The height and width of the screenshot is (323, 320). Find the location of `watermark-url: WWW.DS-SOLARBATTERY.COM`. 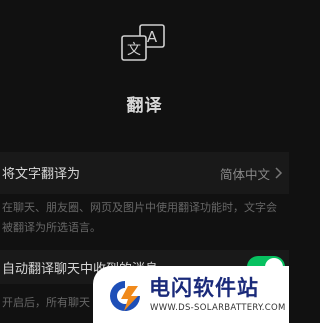

watermark-url: WWW.DS-SOLARBATTERY.COM is located at coordinates (218, 308).